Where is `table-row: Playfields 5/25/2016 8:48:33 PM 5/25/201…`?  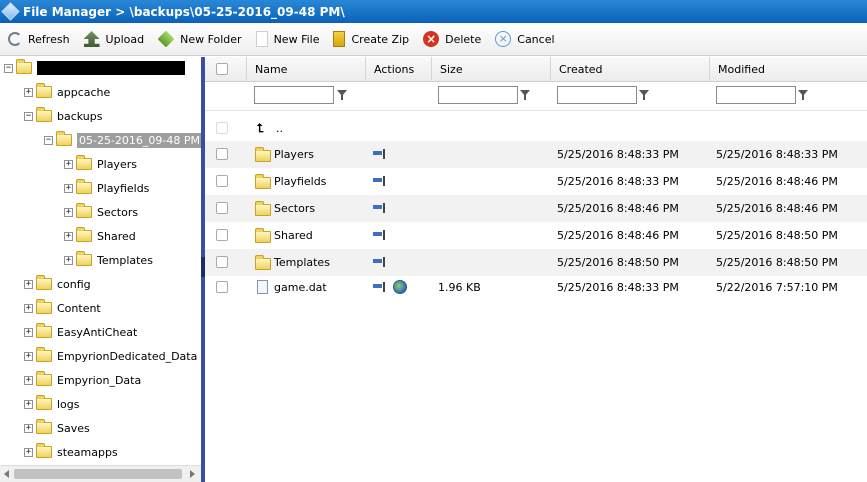
table-row: Playfields 5/25/2016 8:48:33 PM 5/25/201… is located at coordinates (536, 181).